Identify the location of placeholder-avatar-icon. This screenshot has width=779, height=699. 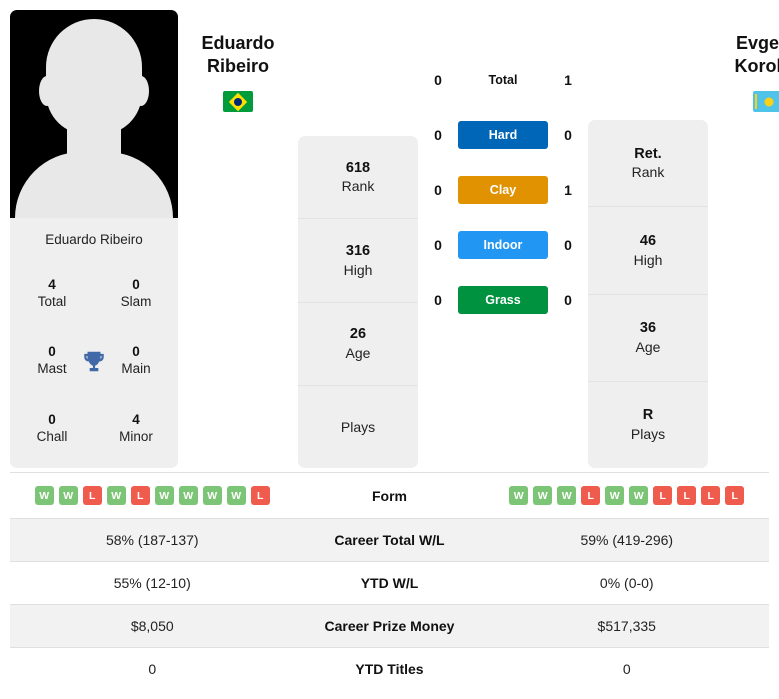
(94, 114).